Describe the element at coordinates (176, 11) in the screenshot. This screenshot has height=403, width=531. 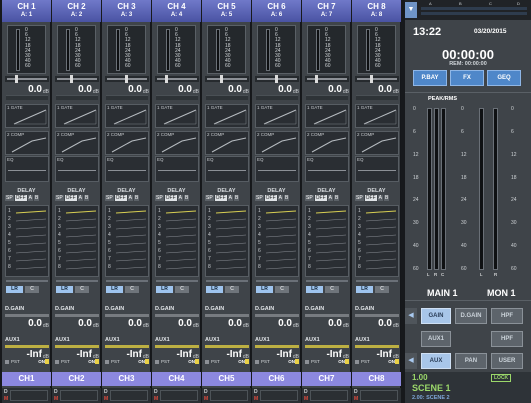
I see `channel-header: CH 4 A: 4` at that location.